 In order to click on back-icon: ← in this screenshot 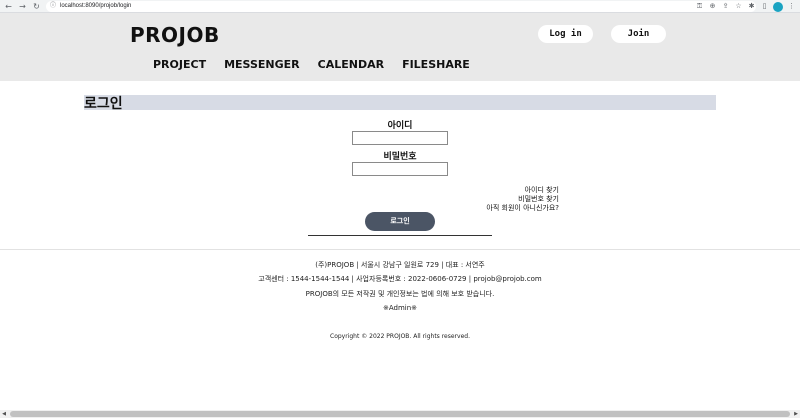, I will do `click(8, 6)`.